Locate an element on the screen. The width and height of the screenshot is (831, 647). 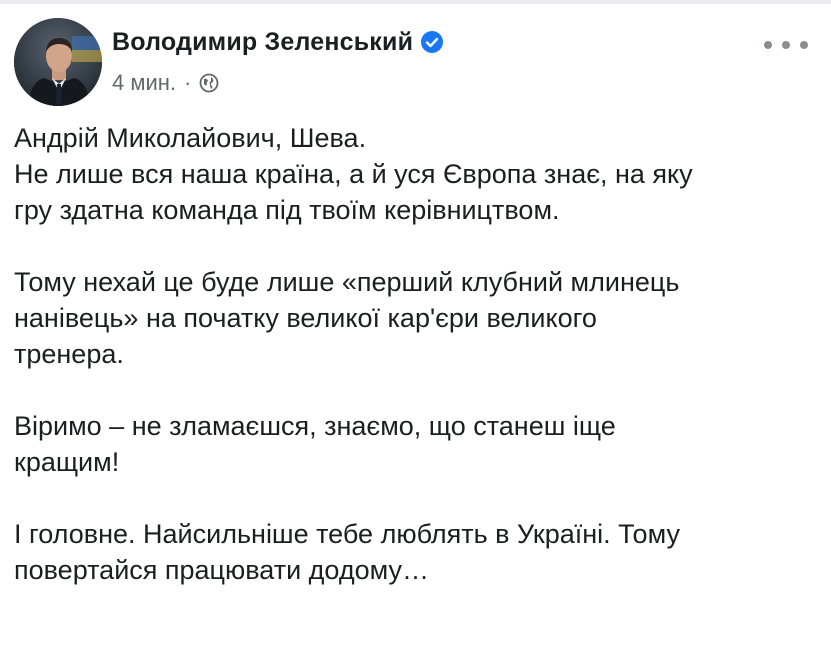
post-header: Володимир Зеленський 4 мин. · is located at coordinates (414, 63).